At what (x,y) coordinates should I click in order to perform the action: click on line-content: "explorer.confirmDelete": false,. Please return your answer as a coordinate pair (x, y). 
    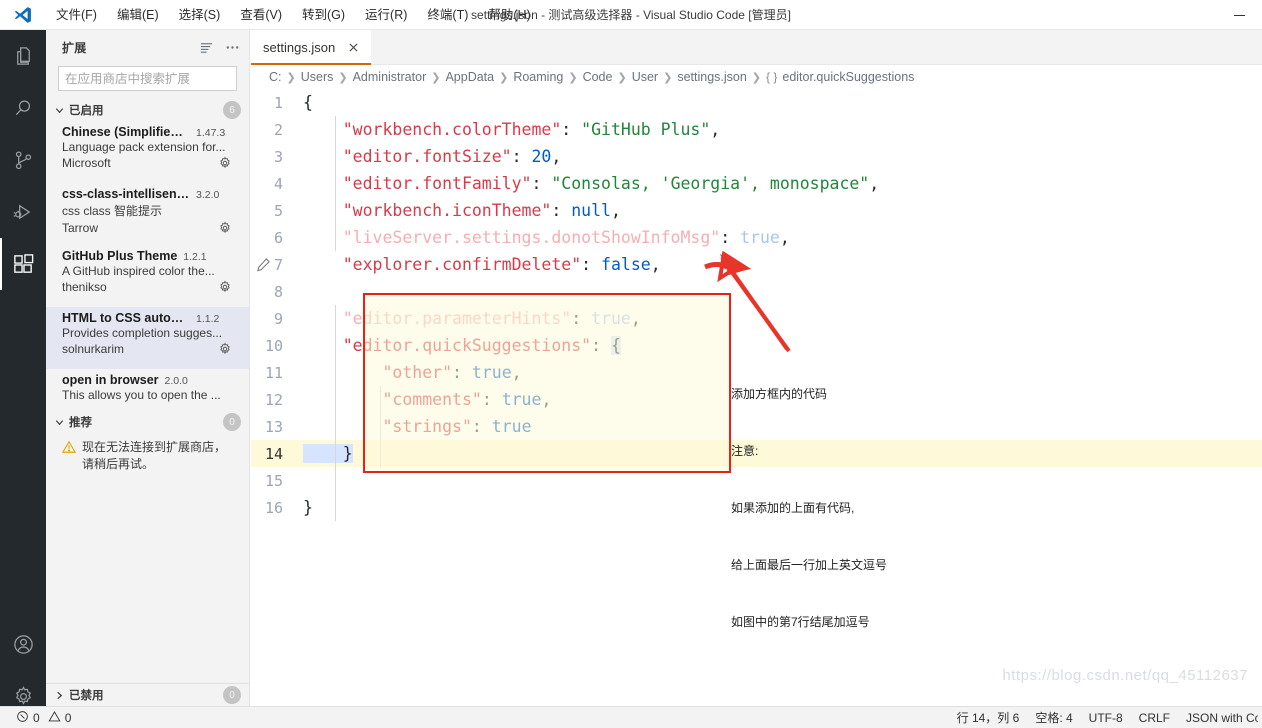
    Looking at the image, I should click on (779, 264).